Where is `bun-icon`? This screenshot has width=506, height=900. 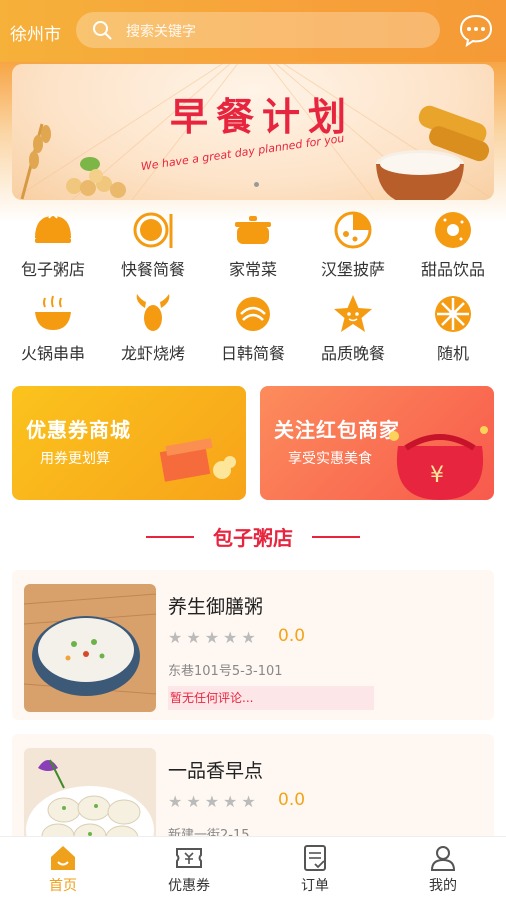
bun-icon is located at coordinates (53, 228).